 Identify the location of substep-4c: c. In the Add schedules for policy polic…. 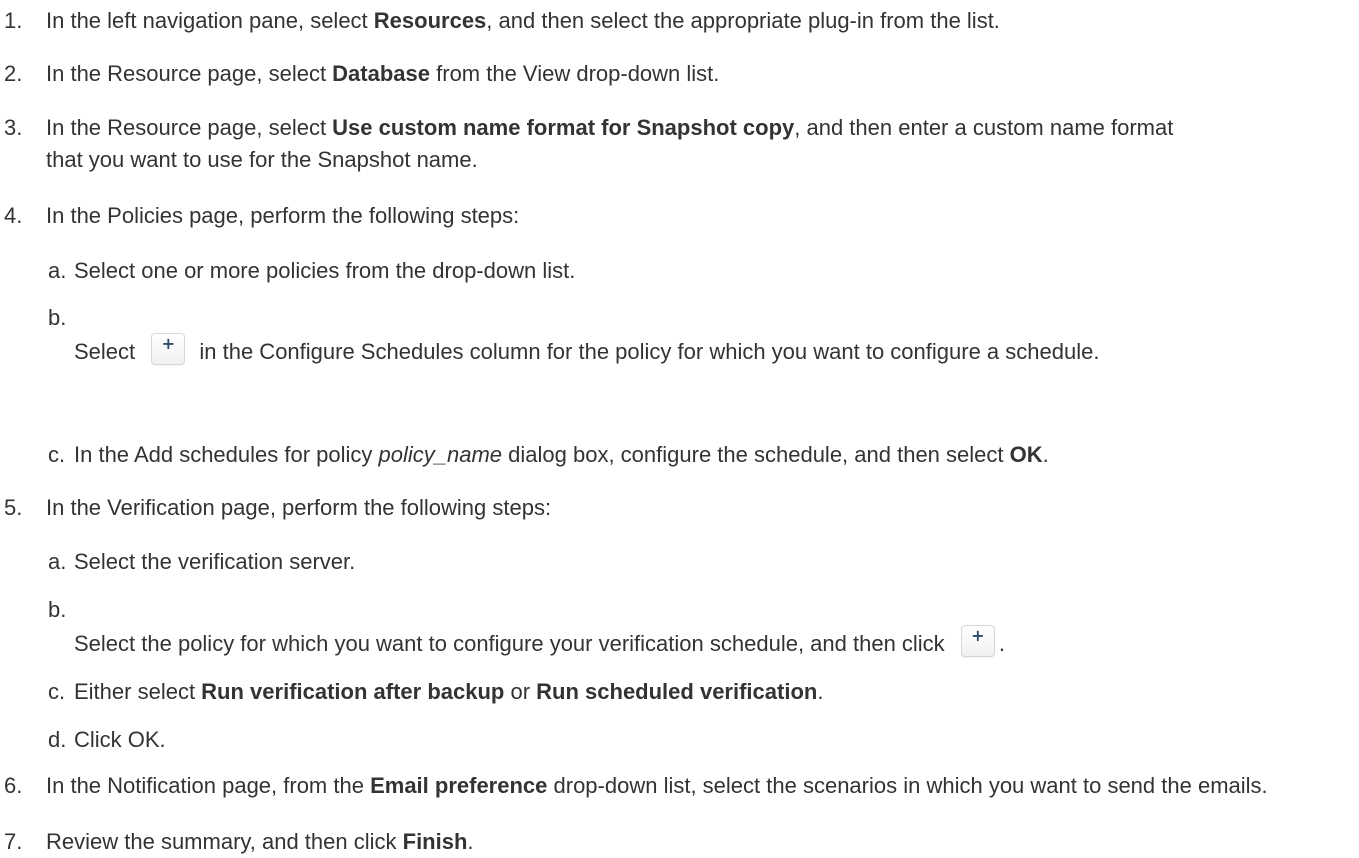
(699, 455).